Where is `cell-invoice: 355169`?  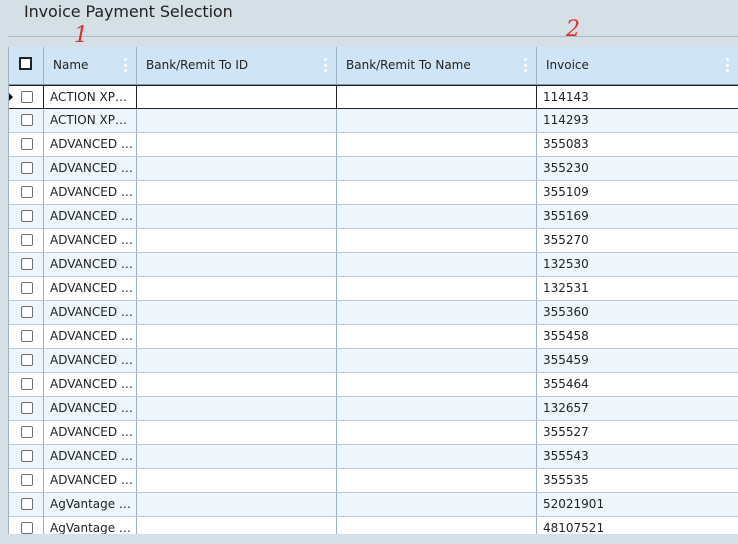
cell-invoice: 355169 is located at coordinates (637, 216).